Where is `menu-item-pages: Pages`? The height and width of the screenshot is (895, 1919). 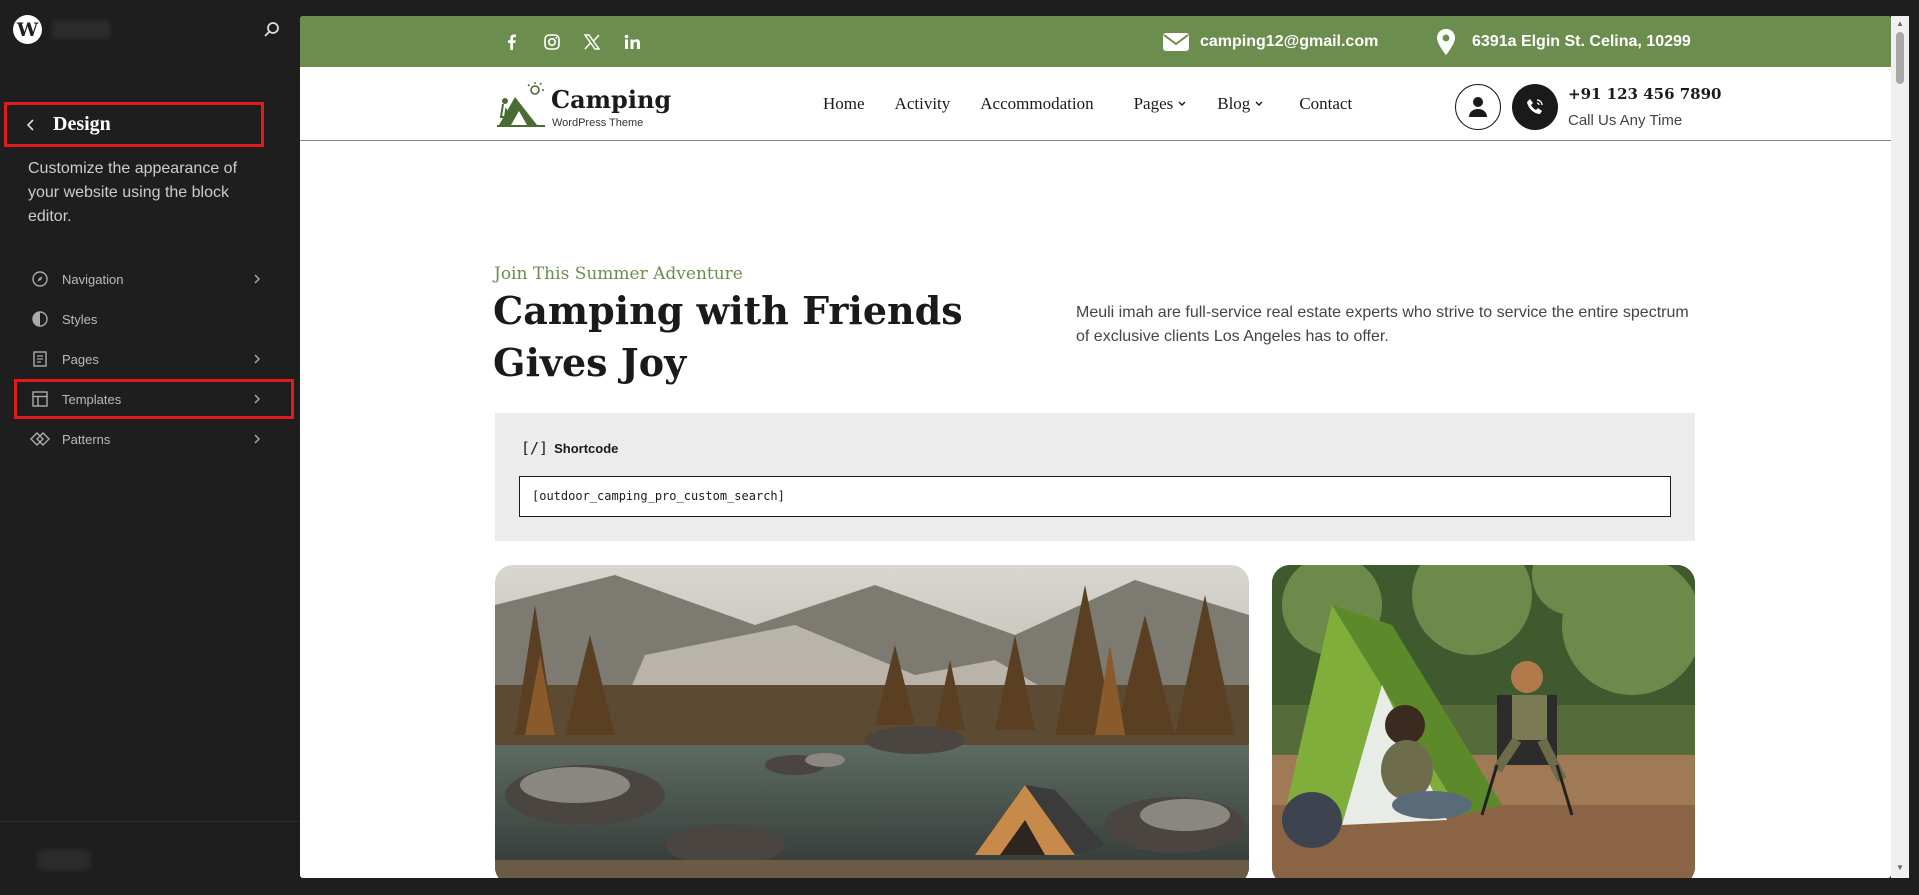
menu-item-pages: Pages is located at coordinates (1161, 104).